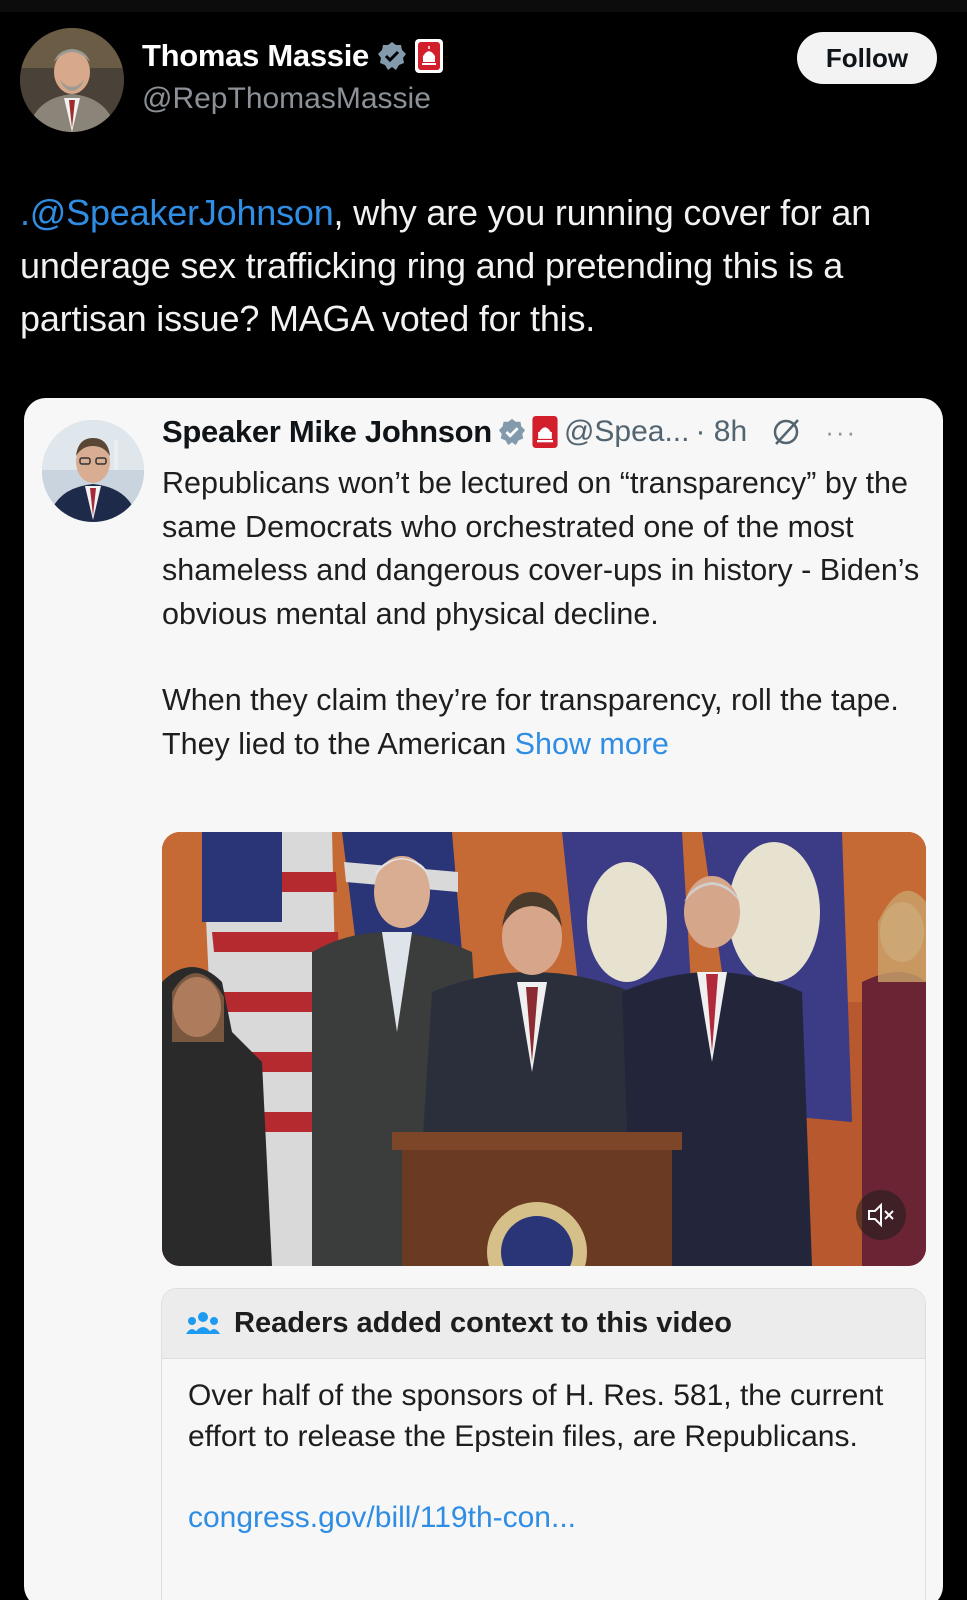  I want to click on follow-button: Follow, so click(867, 58).